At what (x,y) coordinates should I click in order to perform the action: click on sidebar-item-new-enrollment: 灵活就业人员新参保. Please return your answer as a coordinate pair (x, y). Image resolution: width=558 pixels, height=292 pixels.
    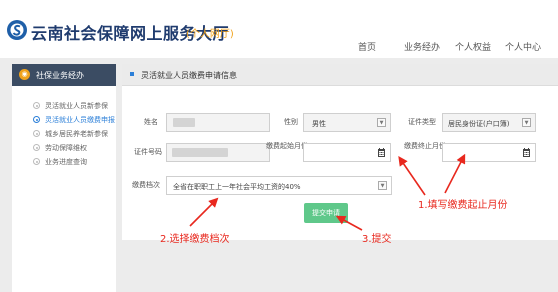
    Looking at the image, I should click on (64, 105).